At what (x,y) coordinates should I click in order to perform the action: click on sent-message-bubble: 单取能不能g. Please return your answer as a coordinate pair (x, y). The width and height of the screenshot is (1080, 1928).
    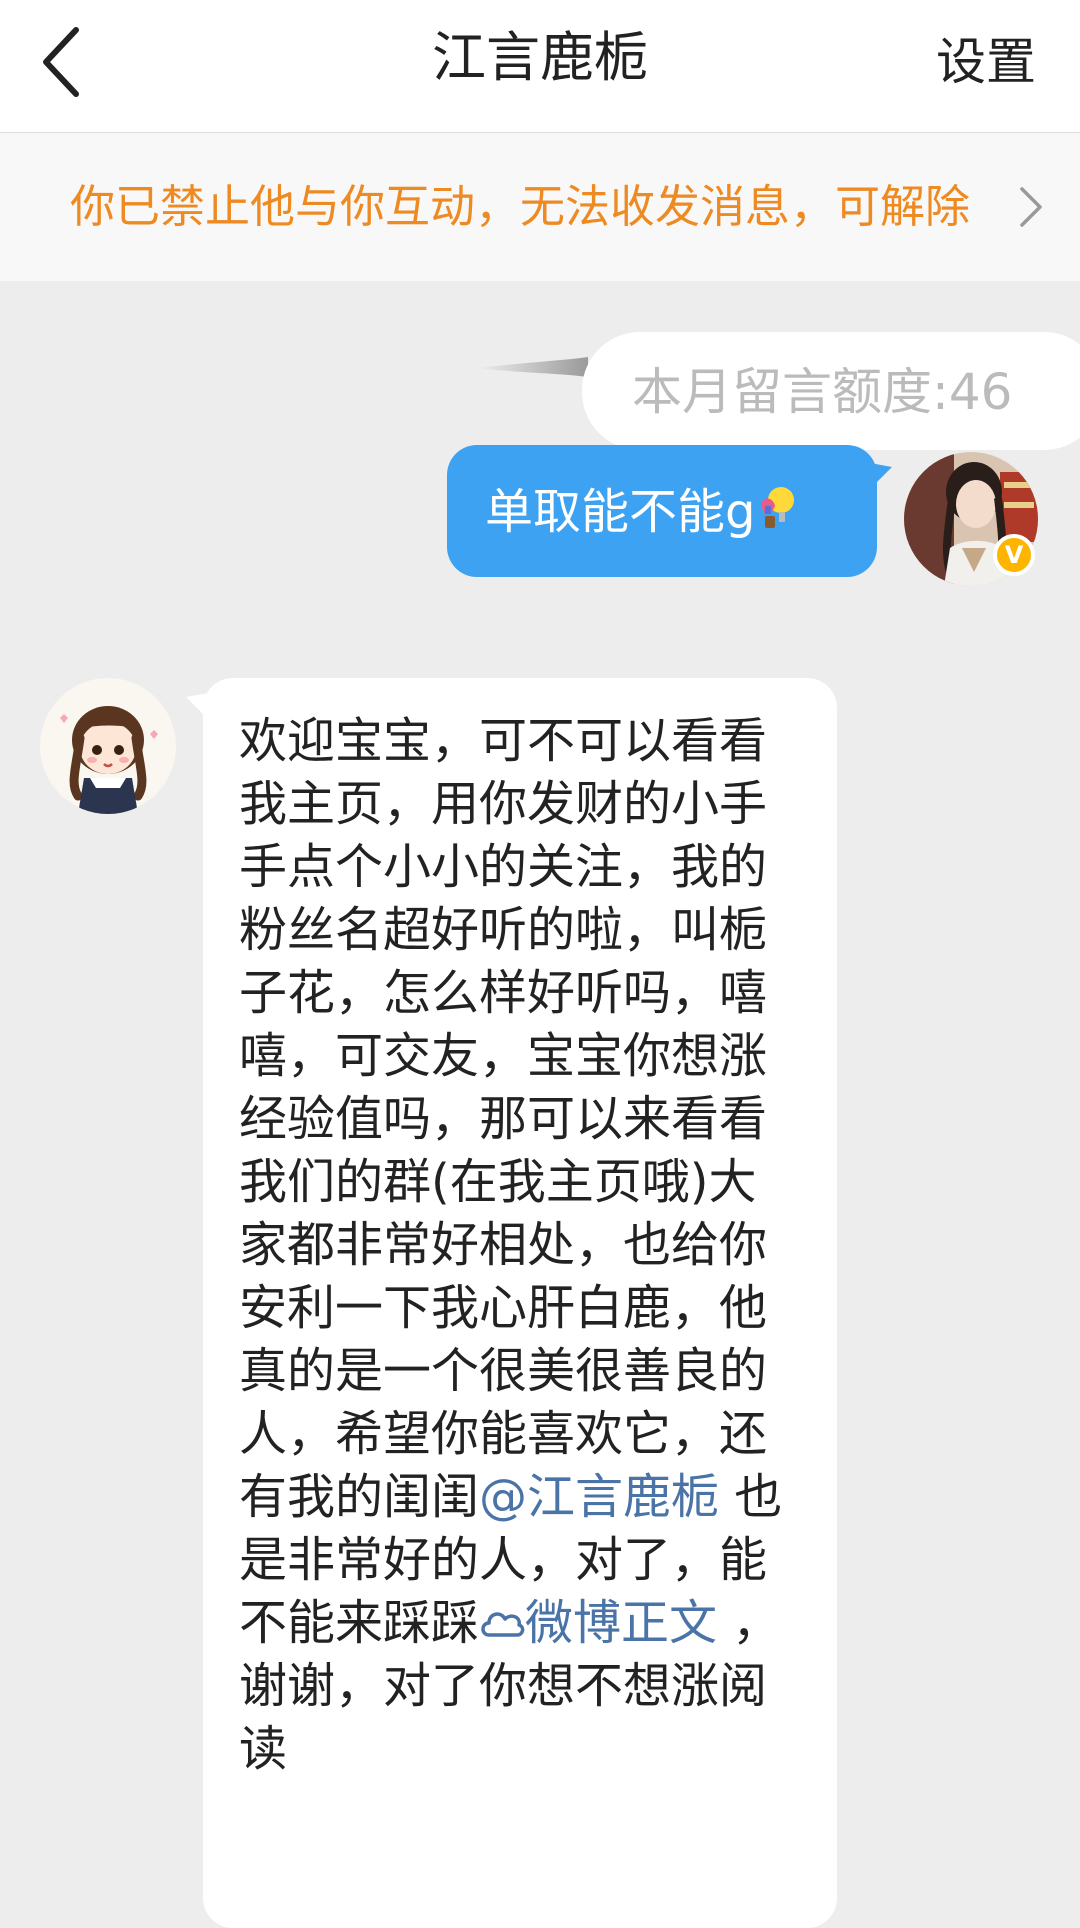
    Looking at the image, I should click on (662, 511).